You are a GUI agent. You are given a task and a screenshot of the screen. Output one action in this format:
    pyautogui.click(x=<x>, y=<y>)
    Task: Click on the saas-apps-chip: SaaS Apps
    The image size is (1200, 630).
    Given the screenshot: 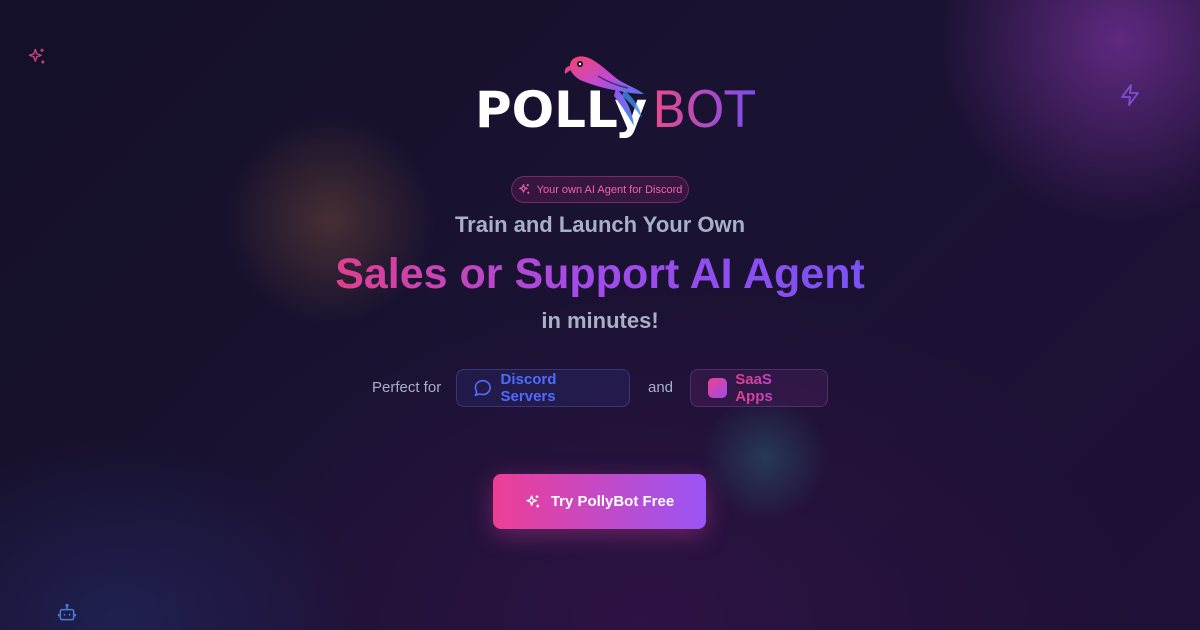 What is the action you would take?
    pyautogui.click(x=759, y=388)
    